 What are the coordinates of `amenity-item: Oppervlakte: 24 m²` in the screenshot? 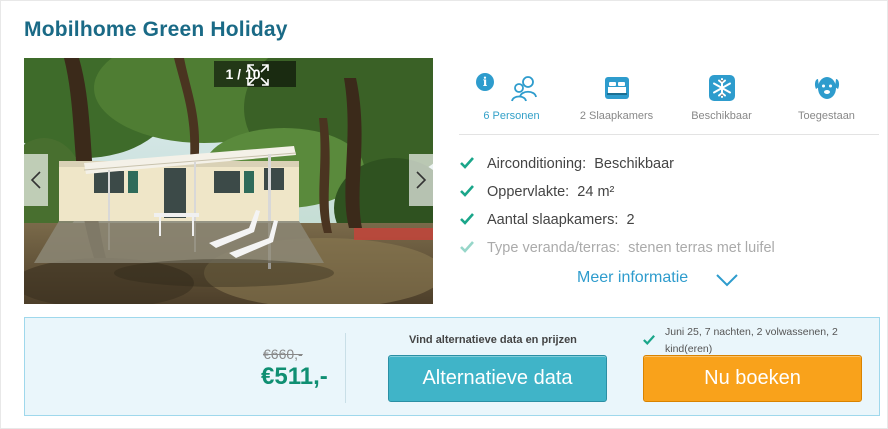 It's located at (669, 195).